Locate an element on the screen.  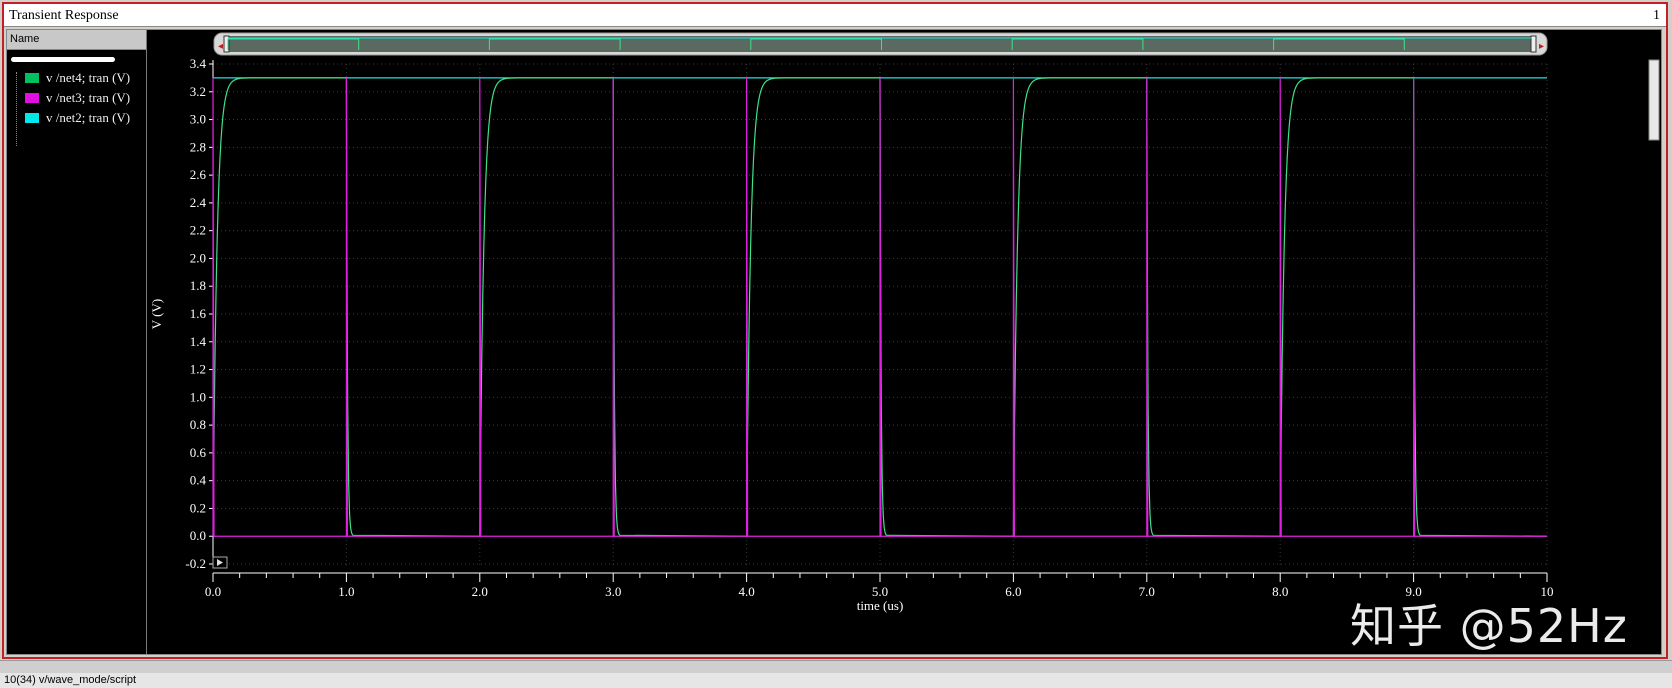
vertical-scrollbar is located at coordinates (1654, 100).